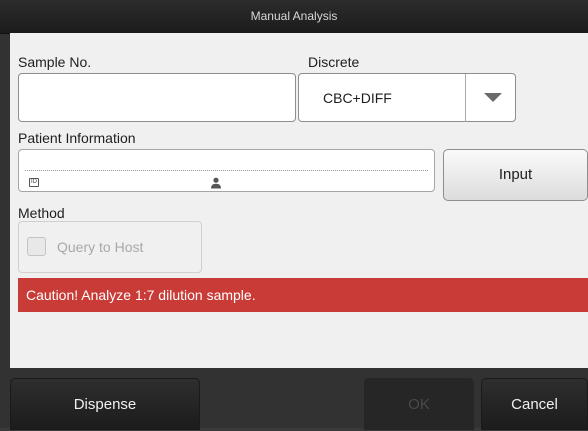  Describe the element at coordinates (493, 97) in the screenshot. I see `chevron-down-icon` at that location.